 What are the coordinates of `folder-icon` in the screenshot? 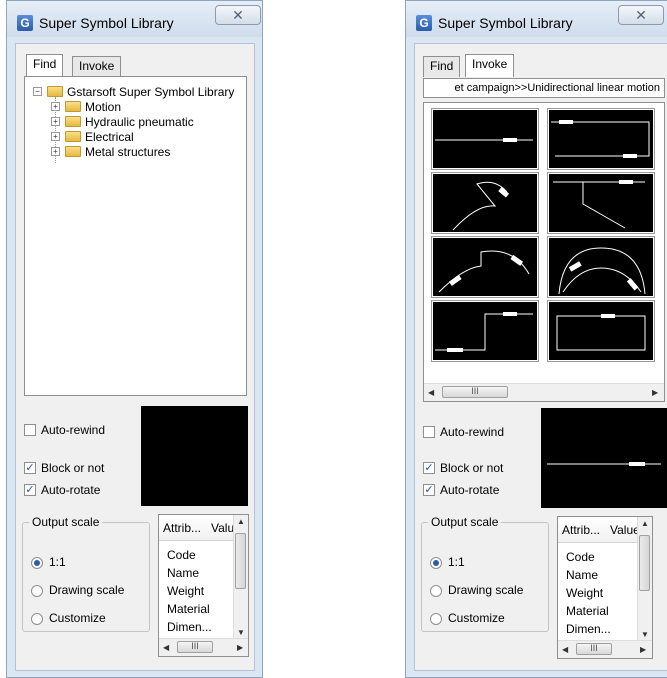 It's located at (73, 151).